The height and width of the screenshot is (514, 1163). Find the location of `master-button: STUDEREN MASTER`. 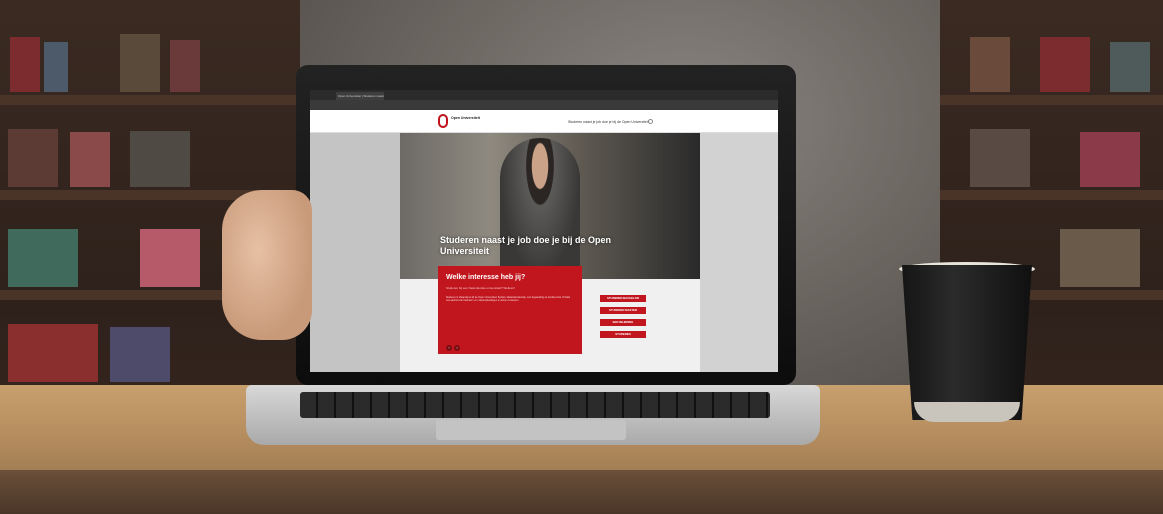

master-button: STUDEREN MASTER is located at coordinates (623, 310).